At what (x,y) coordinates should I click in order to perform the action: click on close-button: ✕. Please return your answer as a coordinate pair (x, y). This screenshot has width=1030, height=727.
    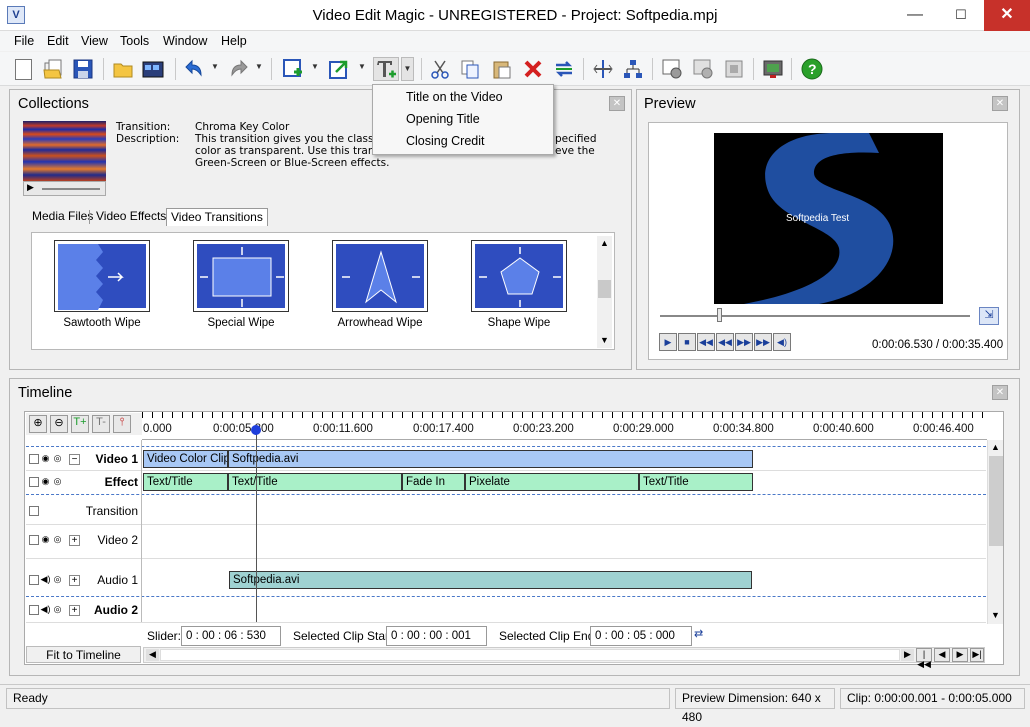
    Looking at the image, I should click on (1007, 15).